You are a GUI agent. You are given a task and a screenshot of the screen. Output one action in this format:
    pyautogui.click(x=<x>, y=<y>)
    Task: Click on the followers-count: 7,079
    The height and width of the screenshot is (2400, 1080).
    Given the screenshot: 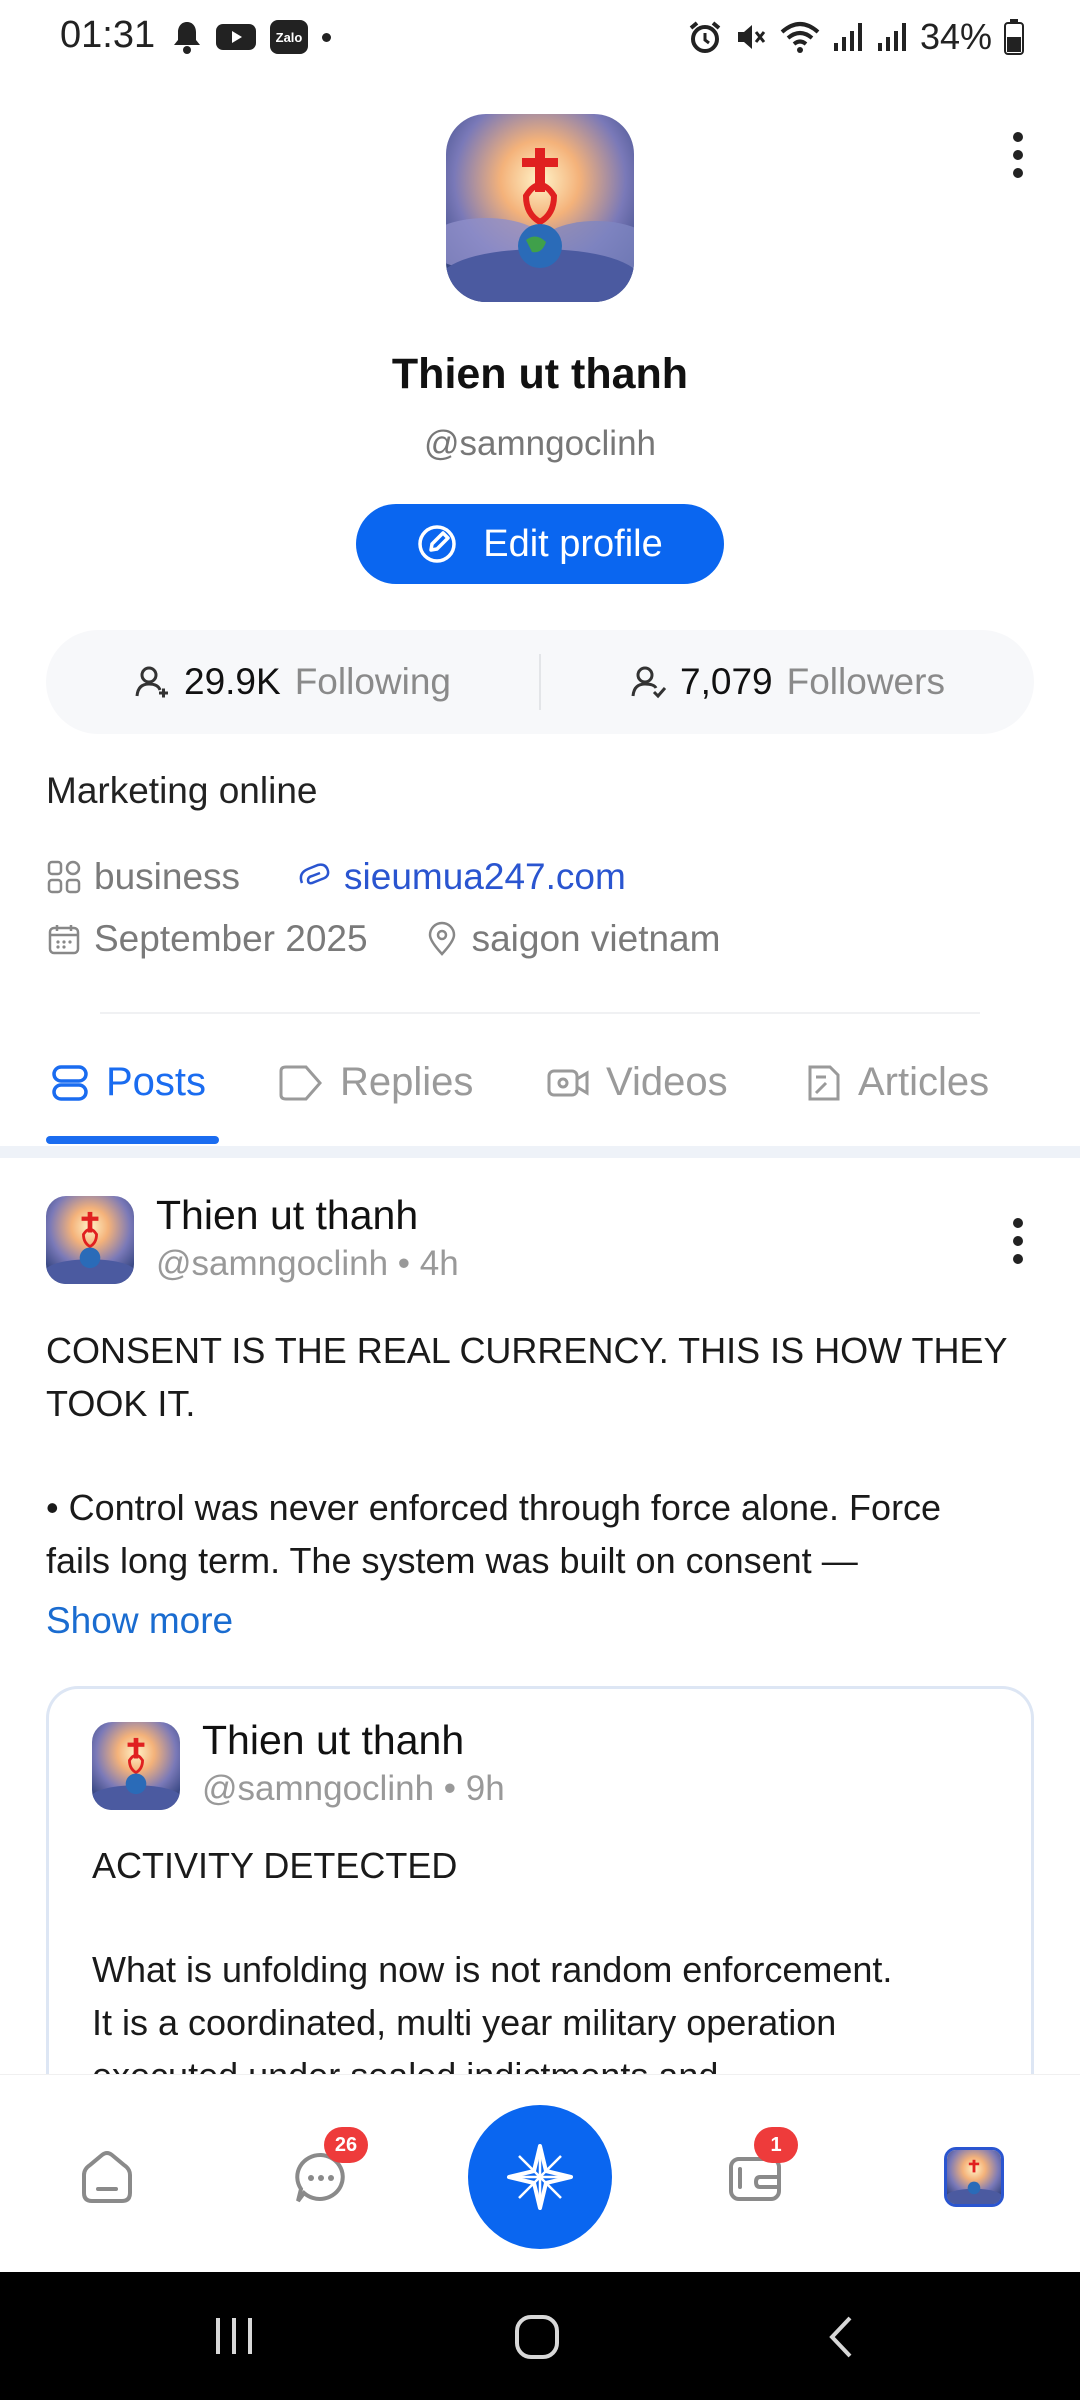 What is the action you would take?
    pyautogui.click(x=726, y=681)
    